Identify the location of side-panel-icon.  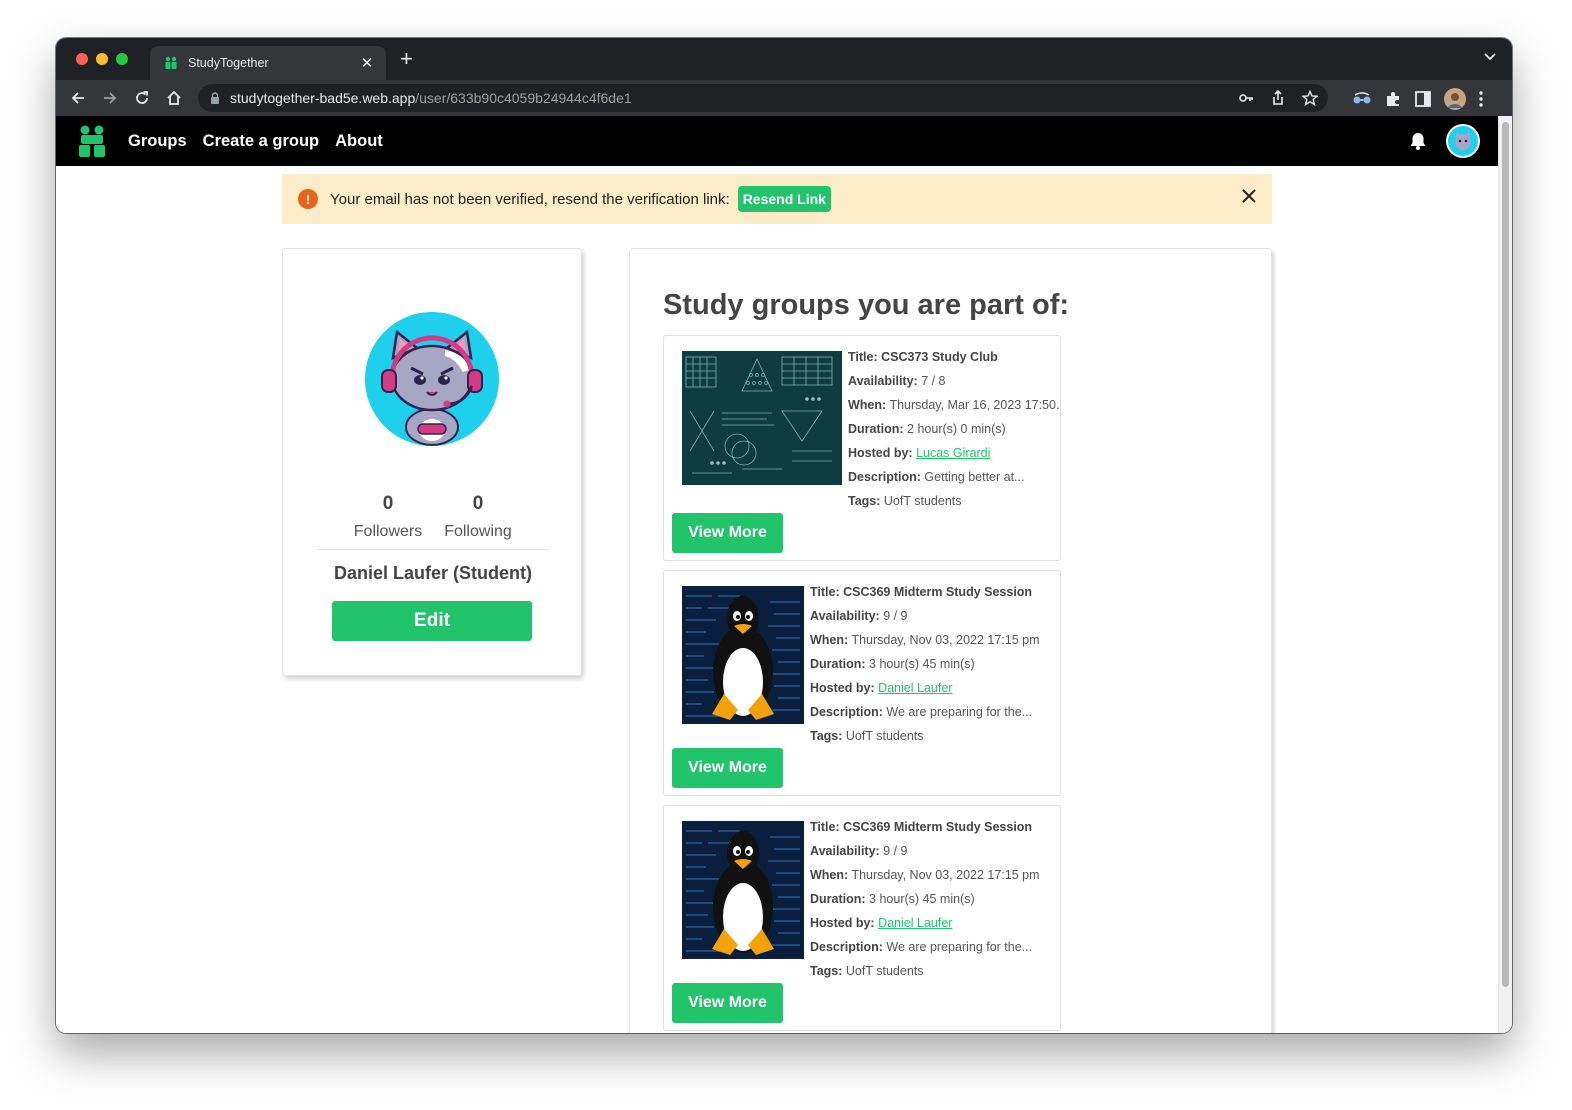
(1423, 99).